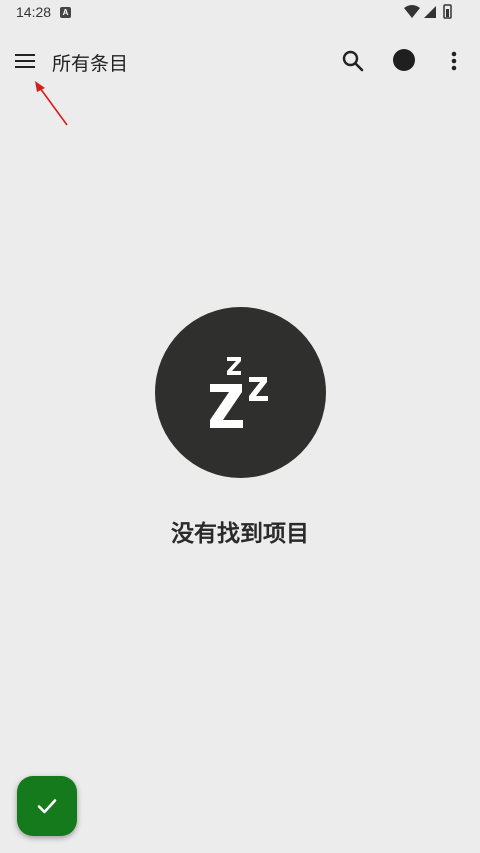 The width and height of the screenshot is (480, 853). Describe the element at coordinates (240, 61) in the screenshot. I see `app-bar: 所有条目` at that location.